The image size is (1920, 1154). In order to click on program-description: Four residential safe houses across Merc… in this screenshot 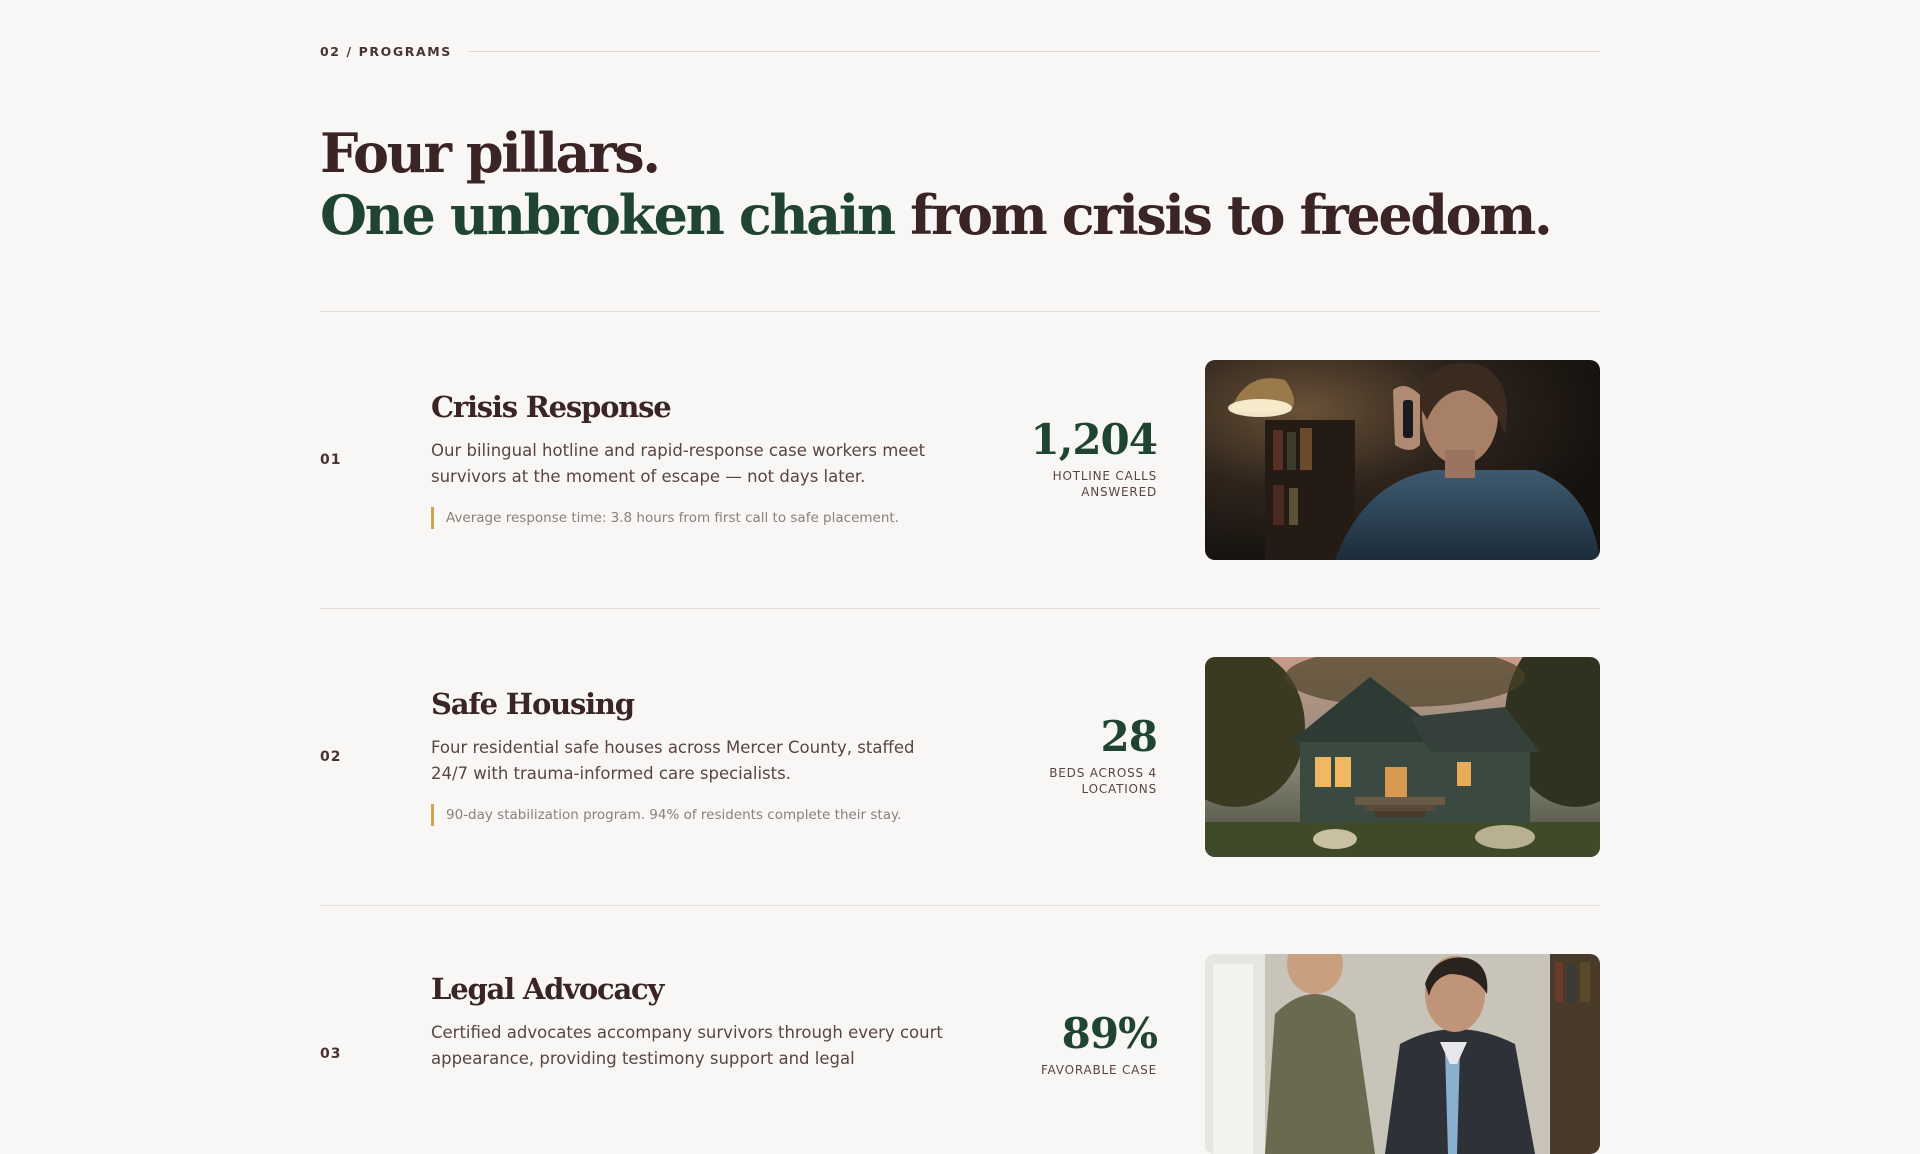, I will do `click(673, 760)`.